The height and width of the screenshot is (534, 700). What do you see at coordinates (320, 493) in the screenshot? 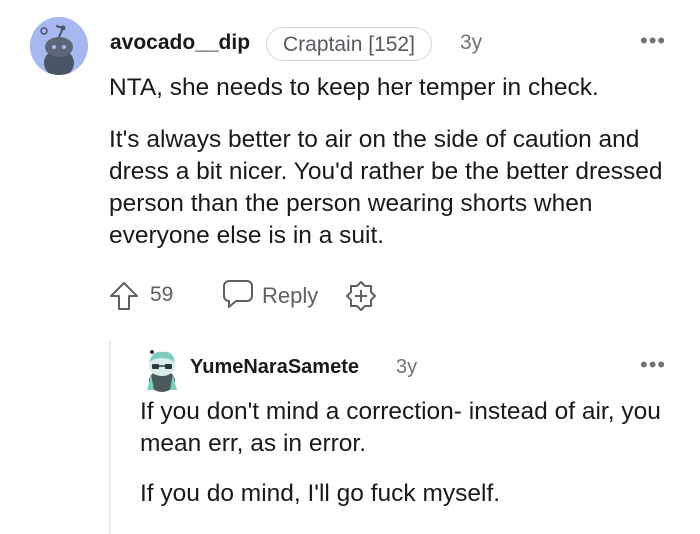
I see `reply-paragraph: If you do mind, I'll go fuck myself.` at bounding box center [320, 493].